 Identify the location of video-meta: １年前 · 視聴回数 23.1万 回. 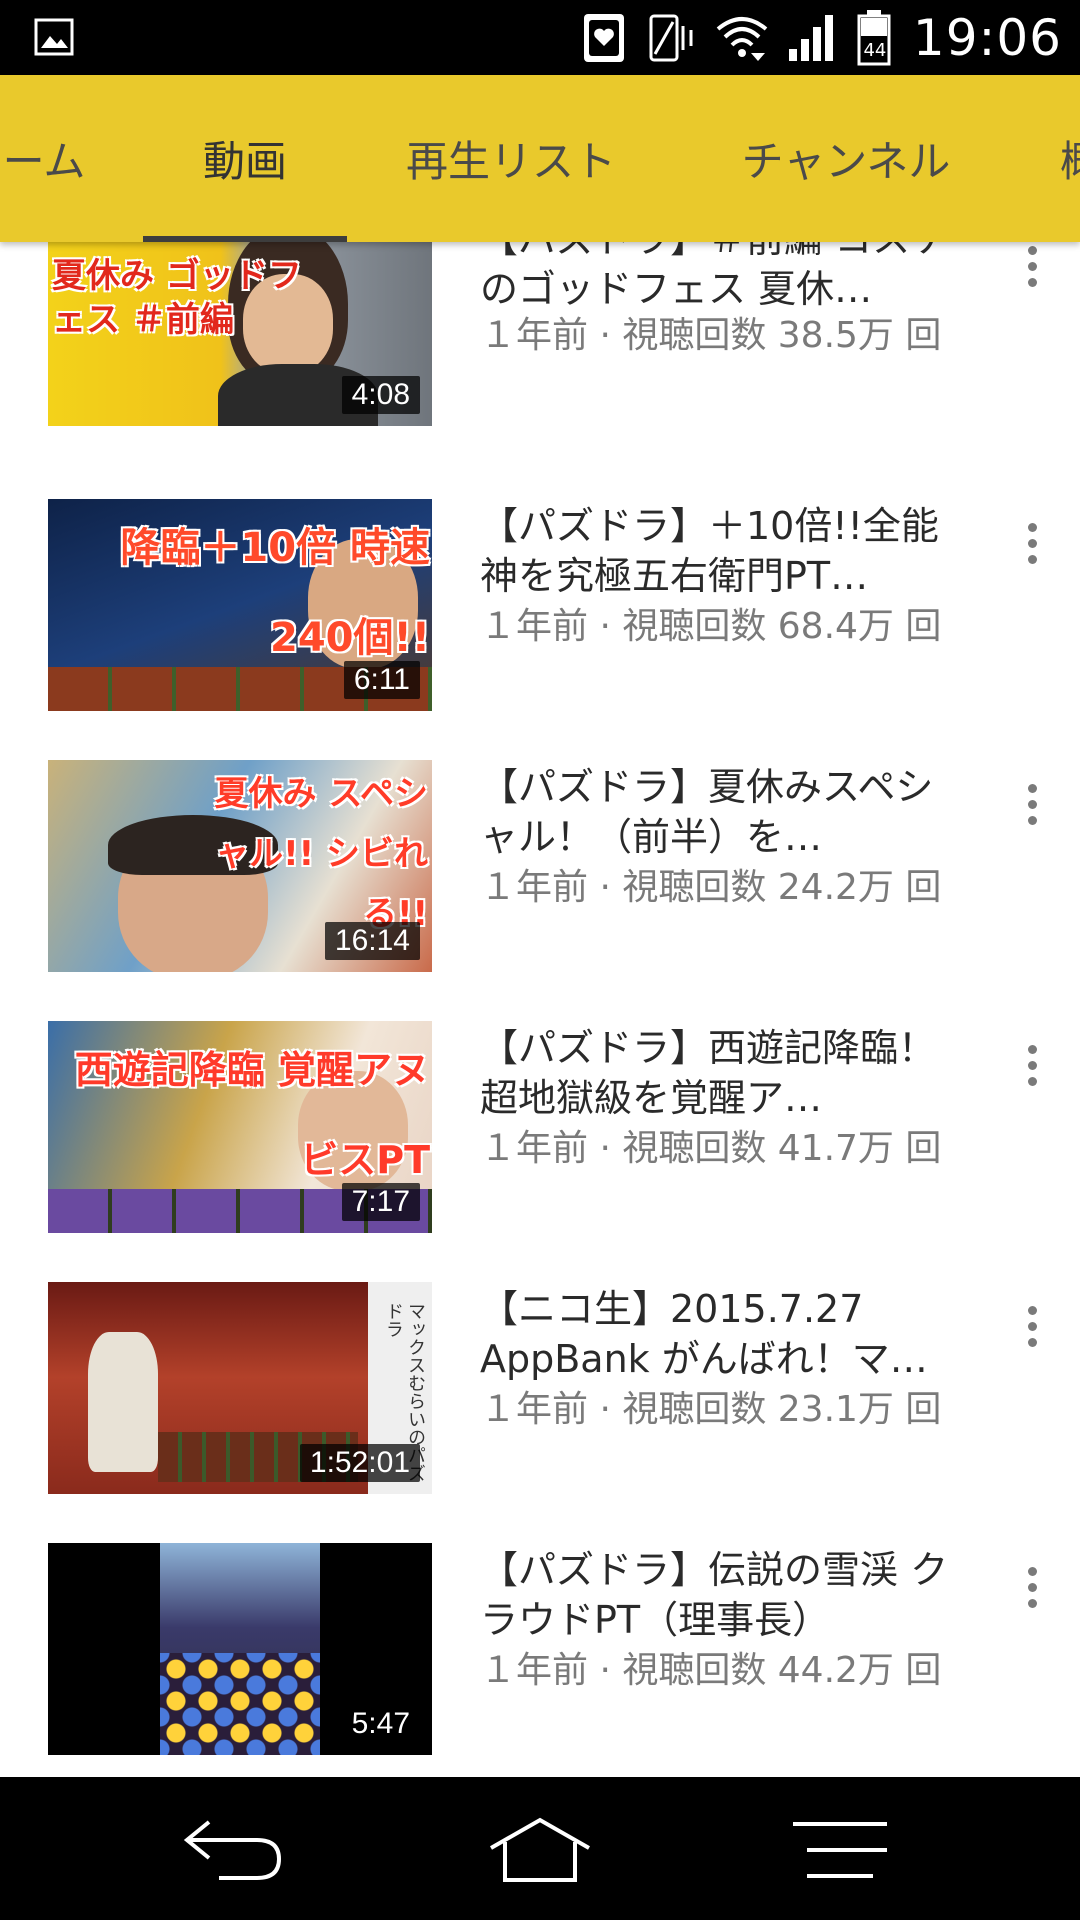
(711, 1409).